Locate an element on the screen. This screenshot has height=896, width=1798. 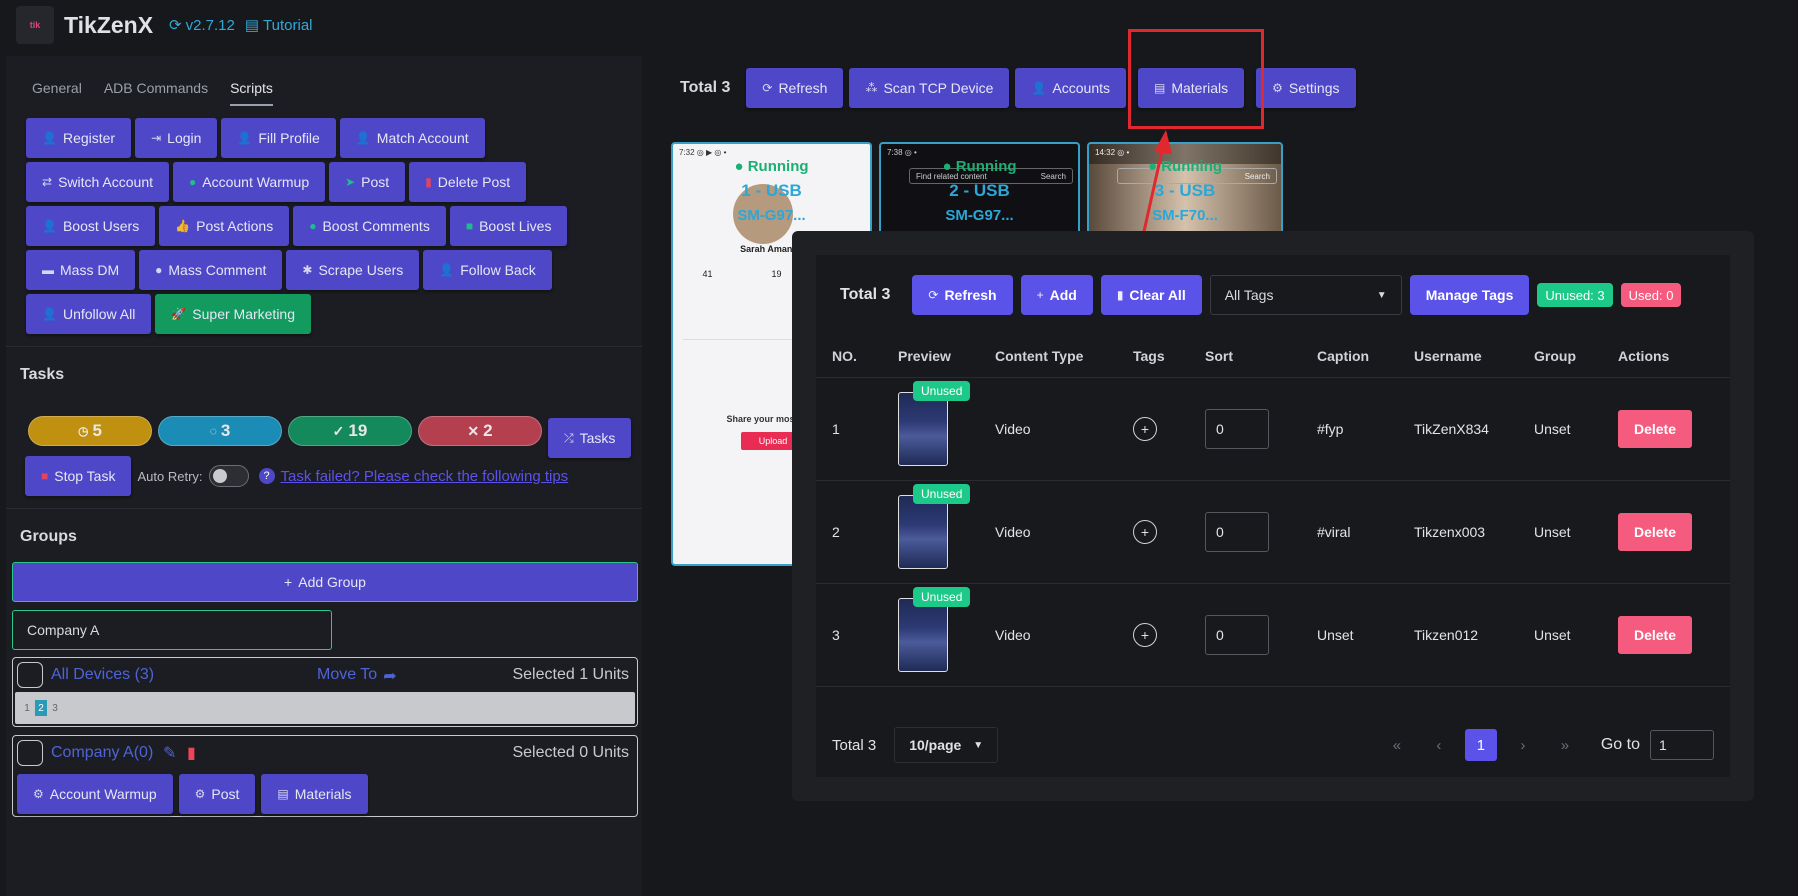
boost-lives-button: ■ Boost Lives is located at coordinates (508, 226).